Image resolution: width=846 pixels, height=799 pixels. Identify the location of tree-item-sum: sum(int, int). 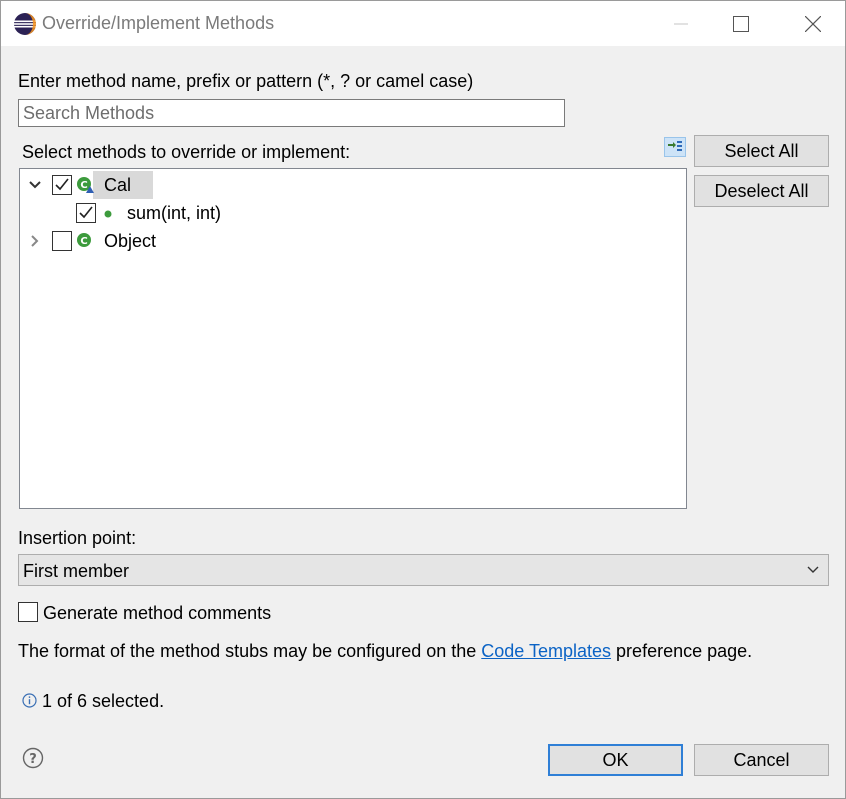
(353, 213).